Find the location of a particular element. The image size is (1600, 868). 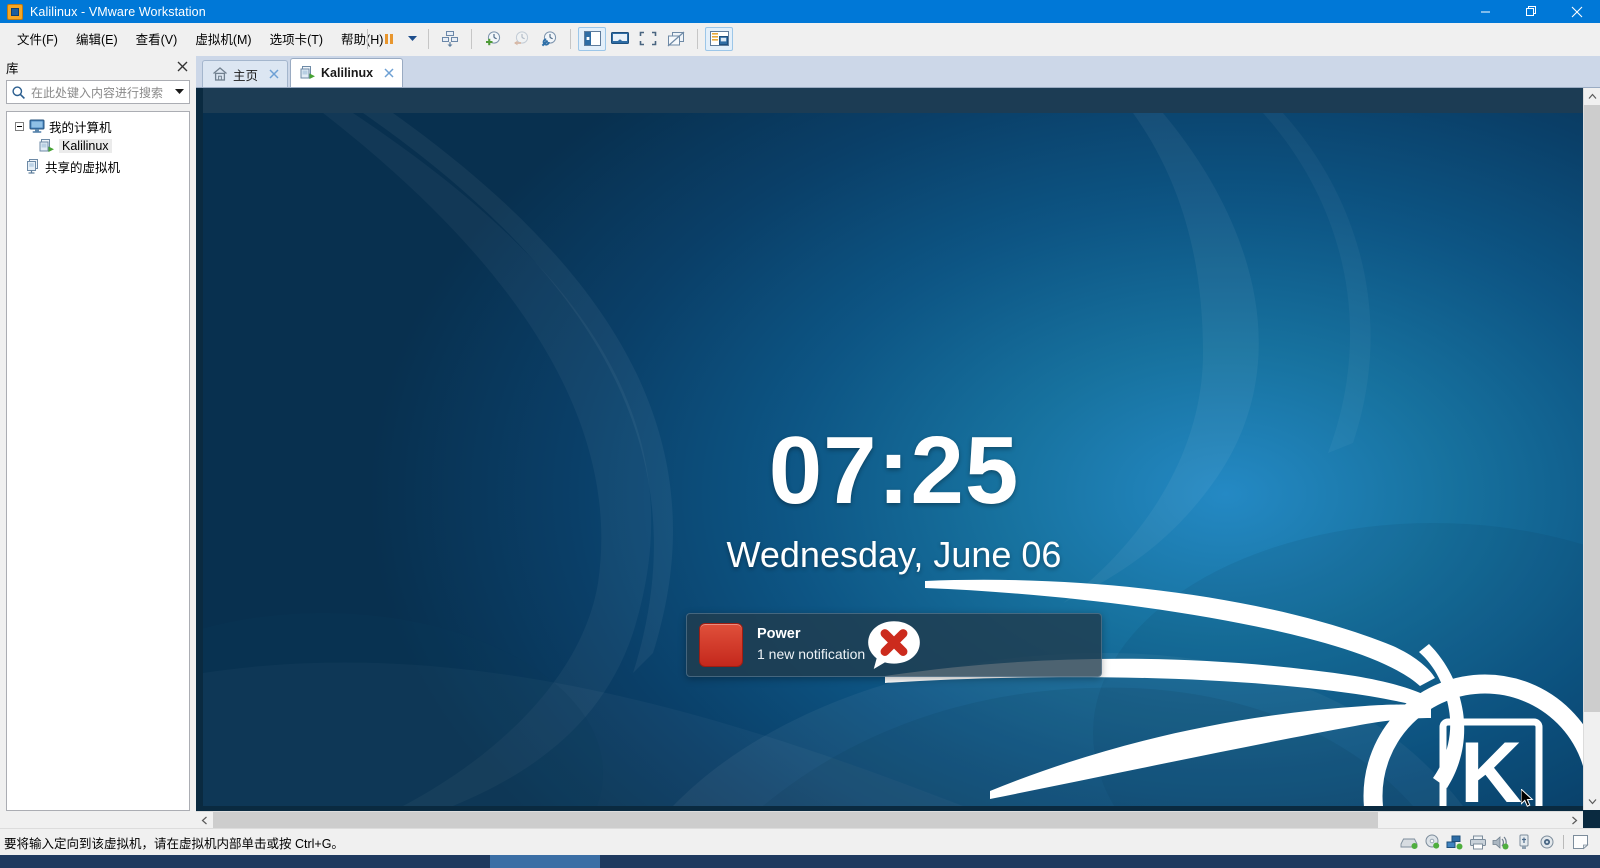

hard-disk-icon is located at coordinates (1408, 842).